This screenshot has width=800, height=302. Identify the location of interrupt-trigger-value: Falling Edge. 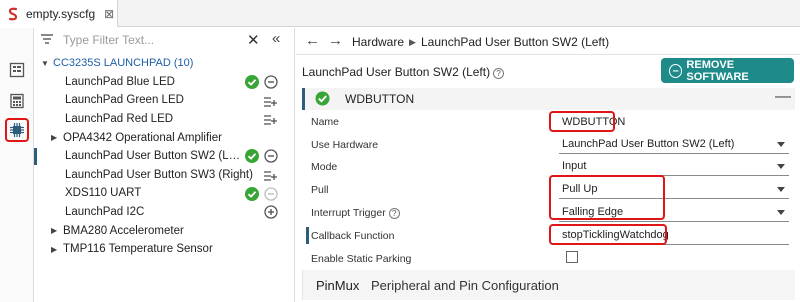
(593, 212).